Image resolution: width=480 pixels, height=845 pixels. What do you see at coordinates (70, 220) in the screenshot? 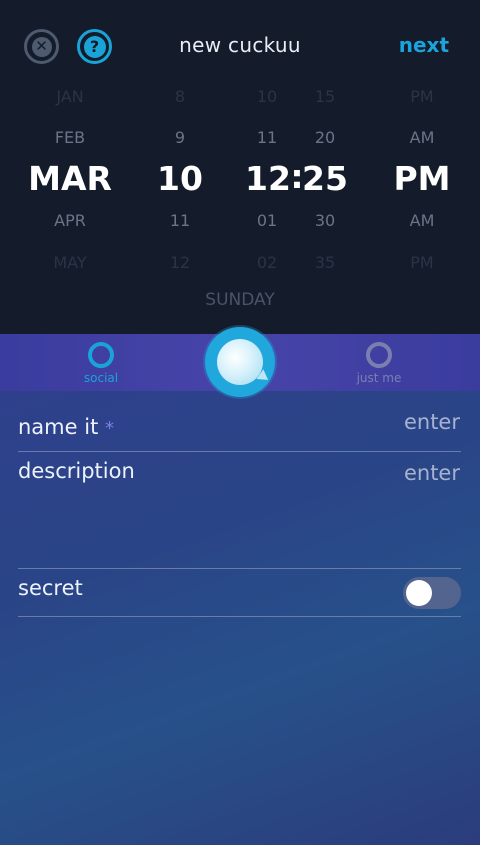
I see `picker-month-option: APR` at bounding box center [70, 220].